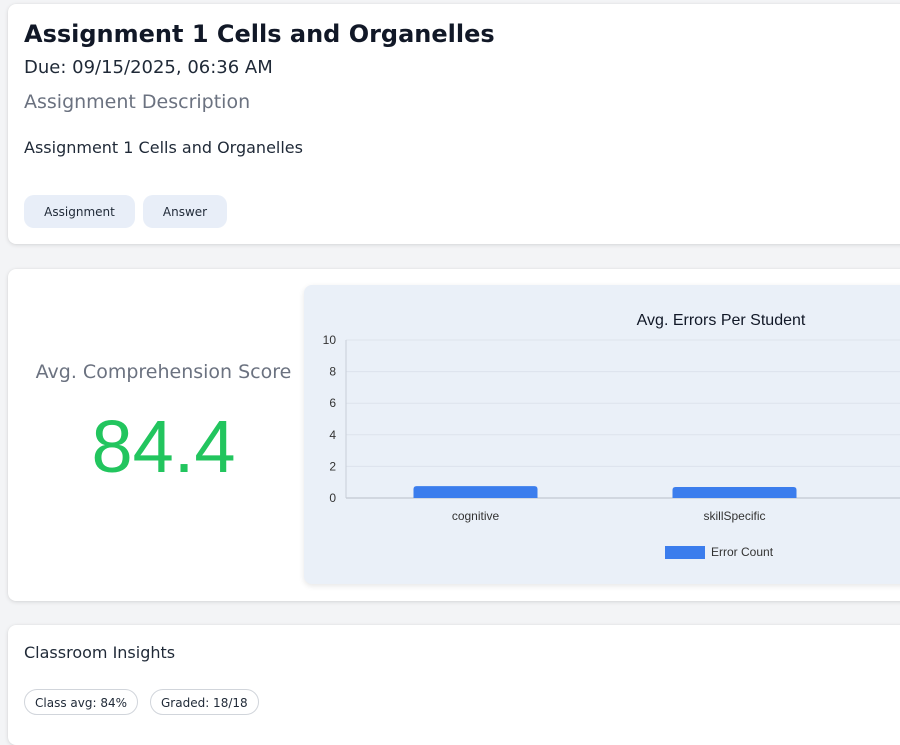 The width and height of the screenshot is (900, 745). I want to click on y-tick-label: 2, so click(332, 466).